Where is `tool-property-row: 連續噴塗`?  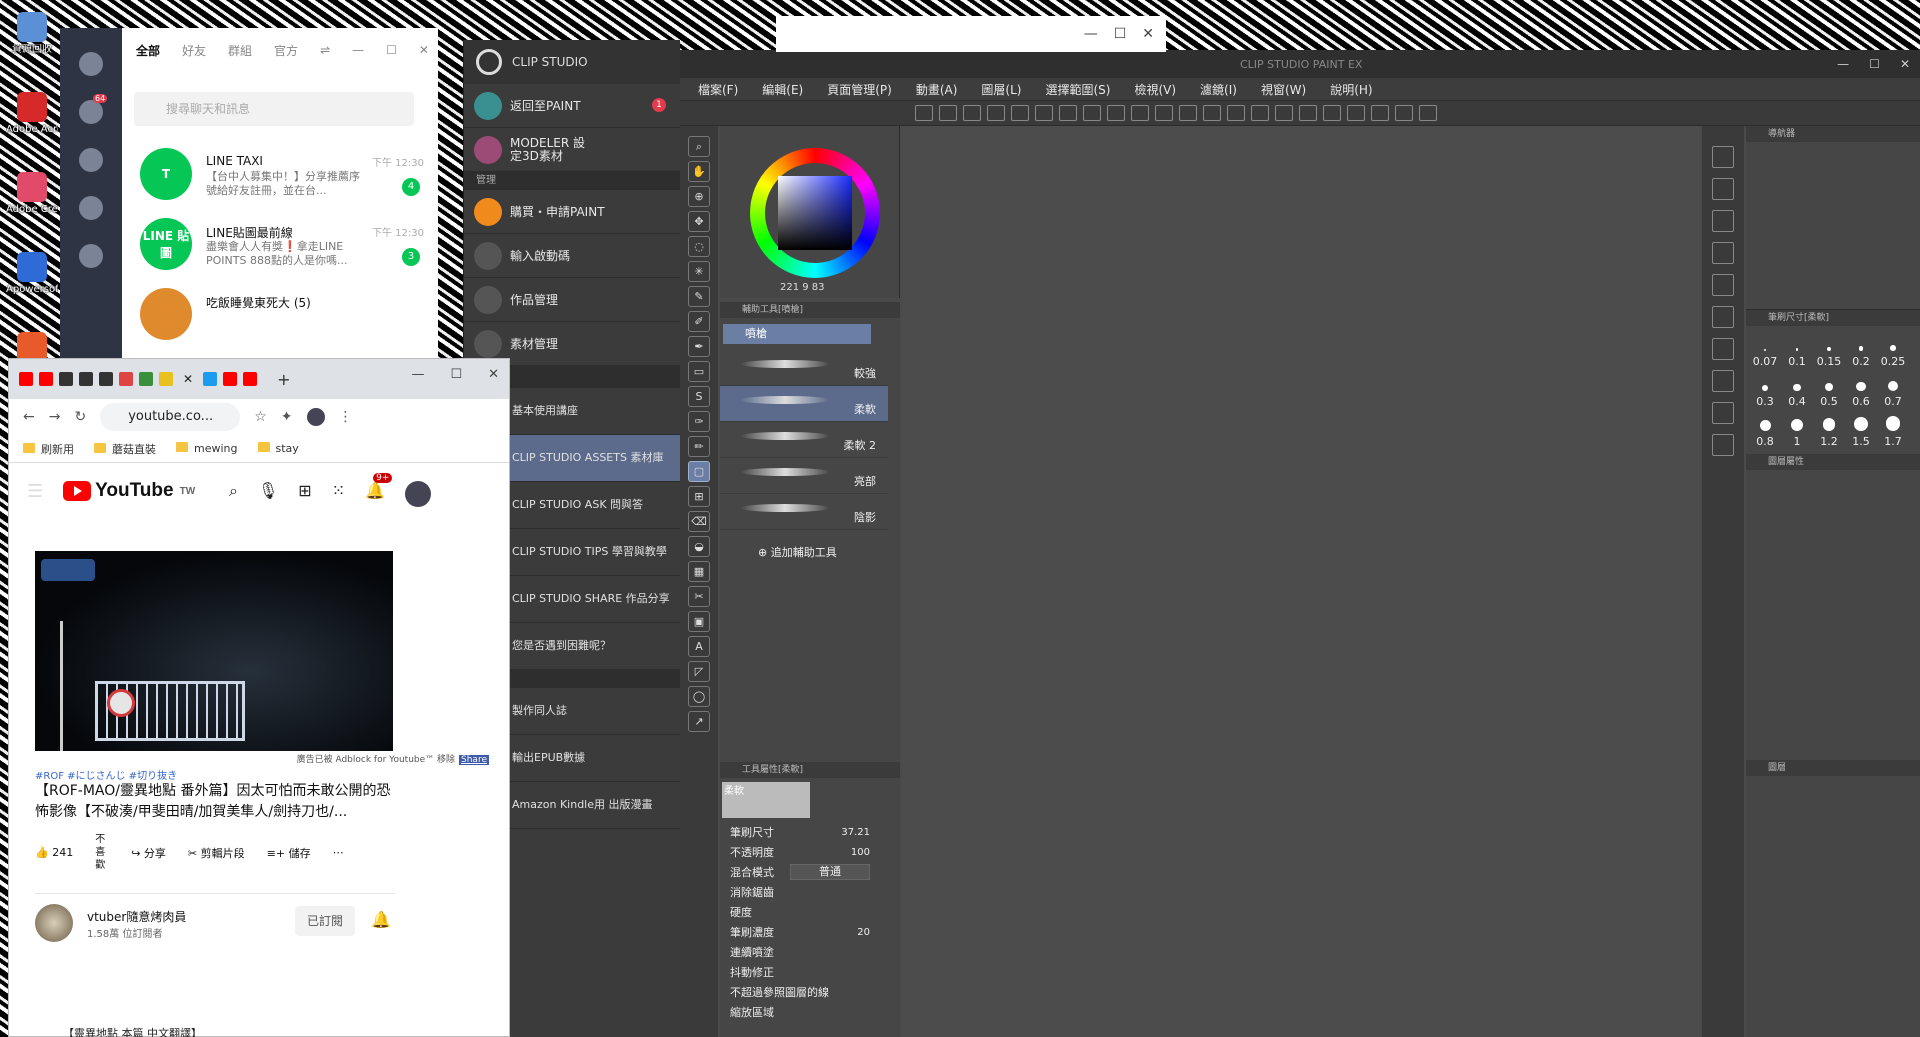 tool-property-row: 連續噴塗 is located at coordinates (810, 952).